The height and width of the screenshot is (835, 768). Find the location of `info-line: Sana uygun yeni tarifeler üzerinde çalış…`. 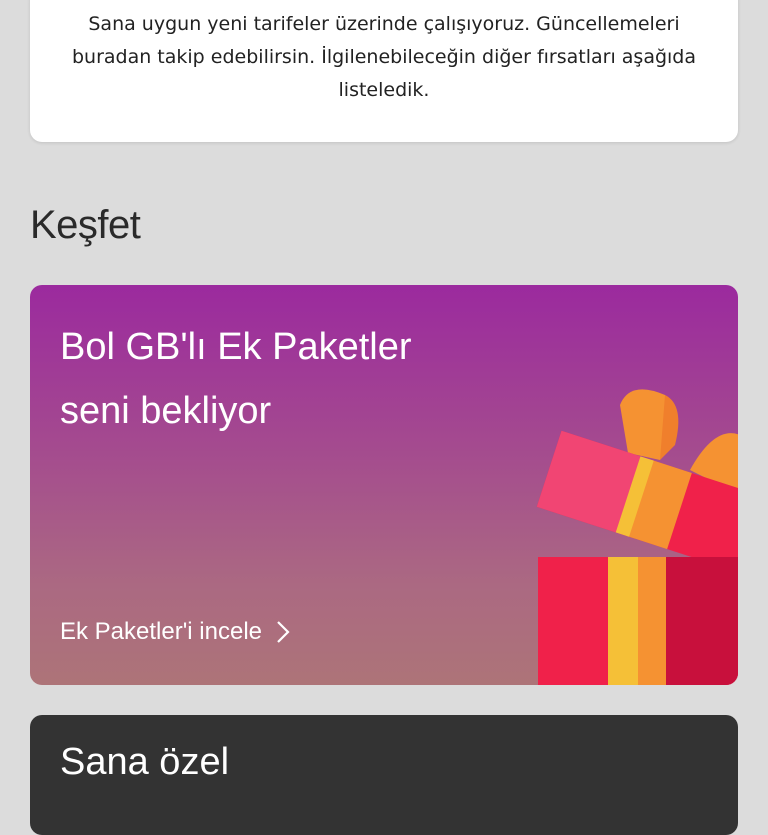

info-line: Sana uygun yeni tarifeler üzerinde çalış… is located at coordinates (384, 24).